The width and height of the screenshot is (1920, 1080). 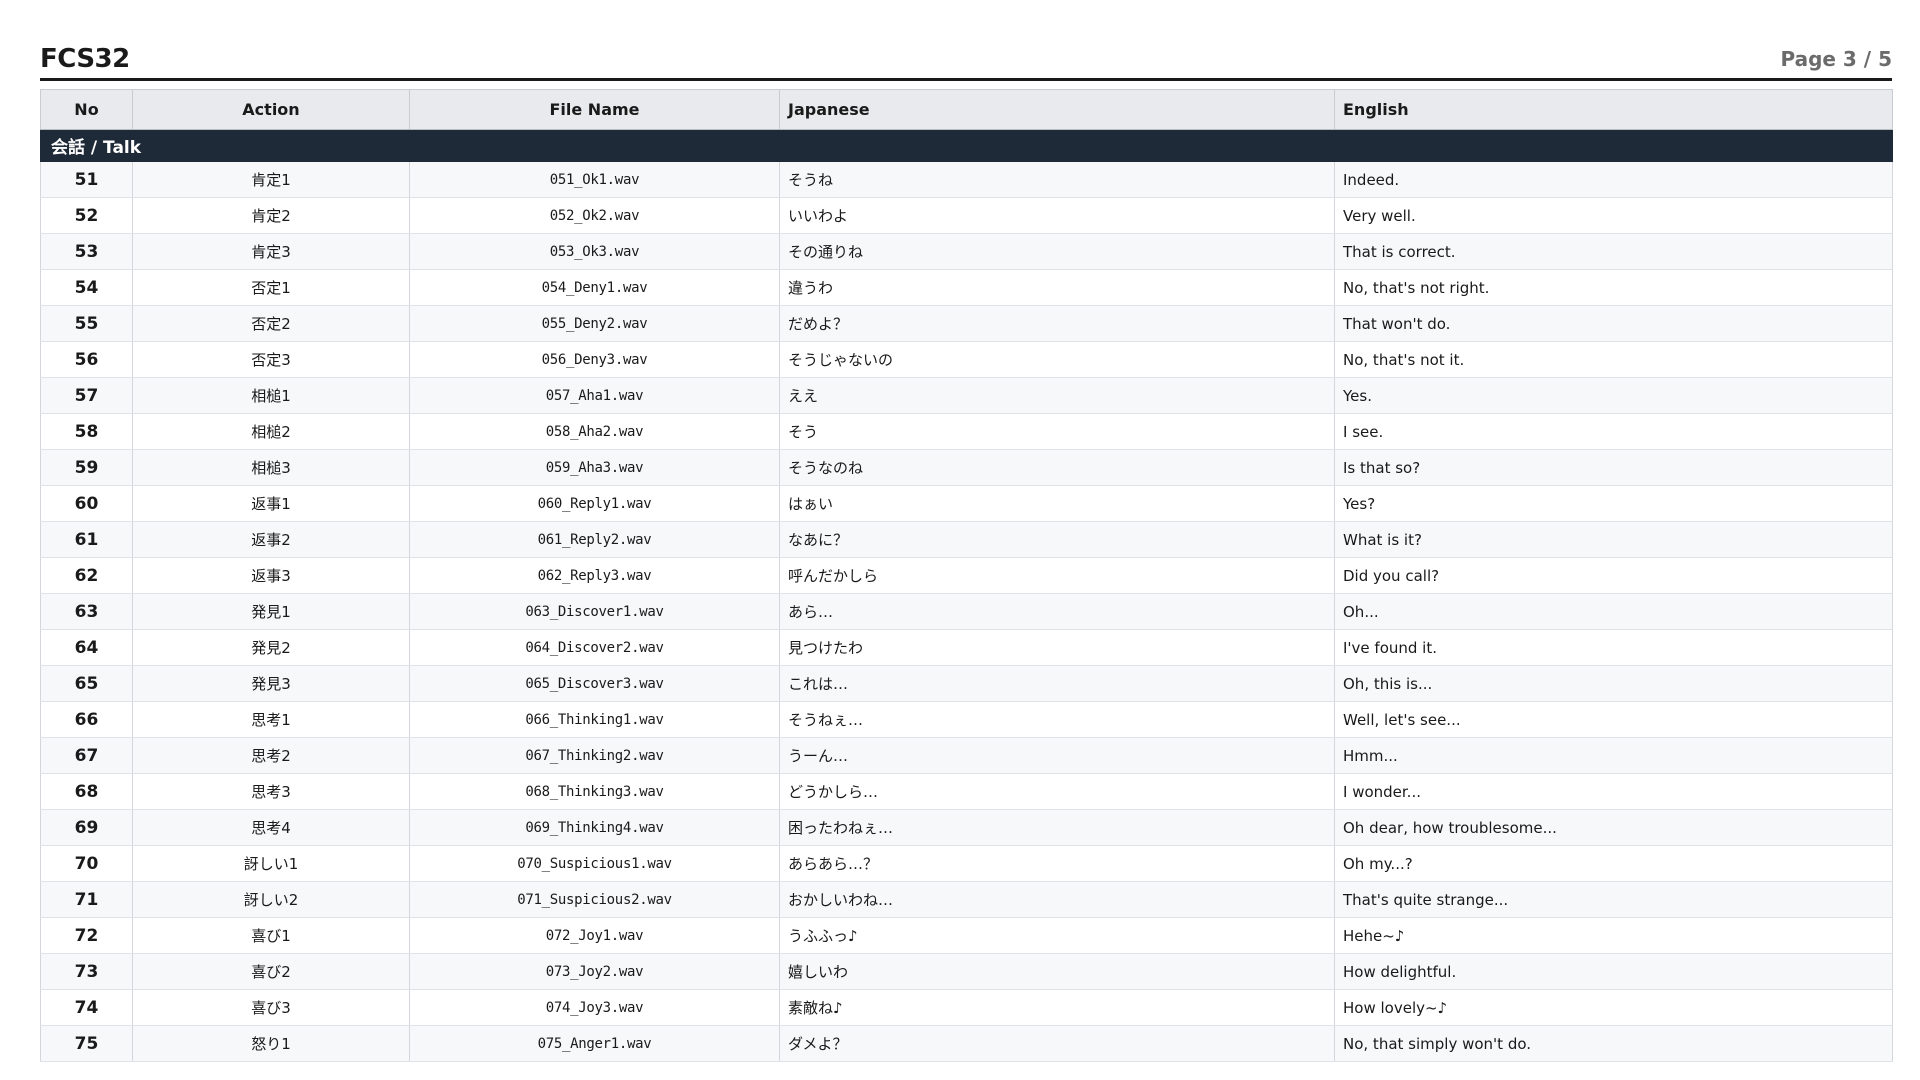 What do you see at coordinates (1613, 359) in the screenshot?
I see `cell-english: No, that's not it.` at bounding box center [1613, 359].